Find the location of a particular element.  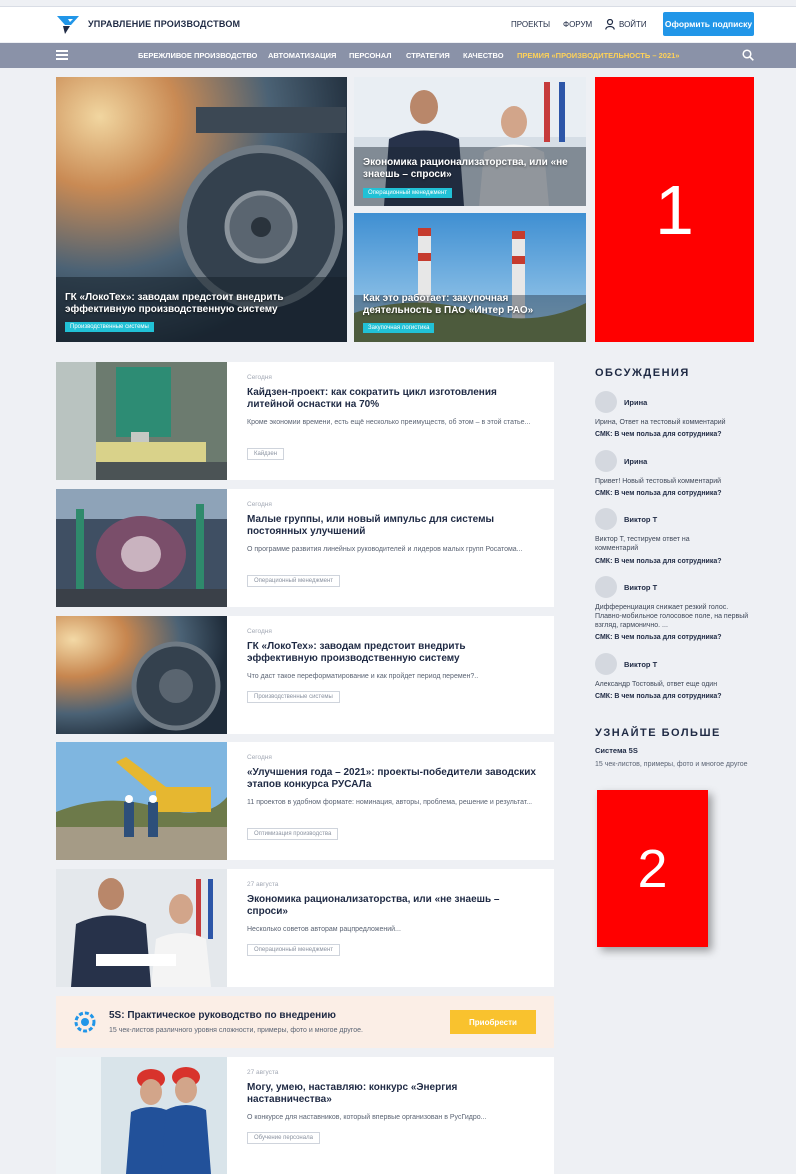

hero-top-right-tag: Операционный менеджмент is located at coordinates (408, 193).